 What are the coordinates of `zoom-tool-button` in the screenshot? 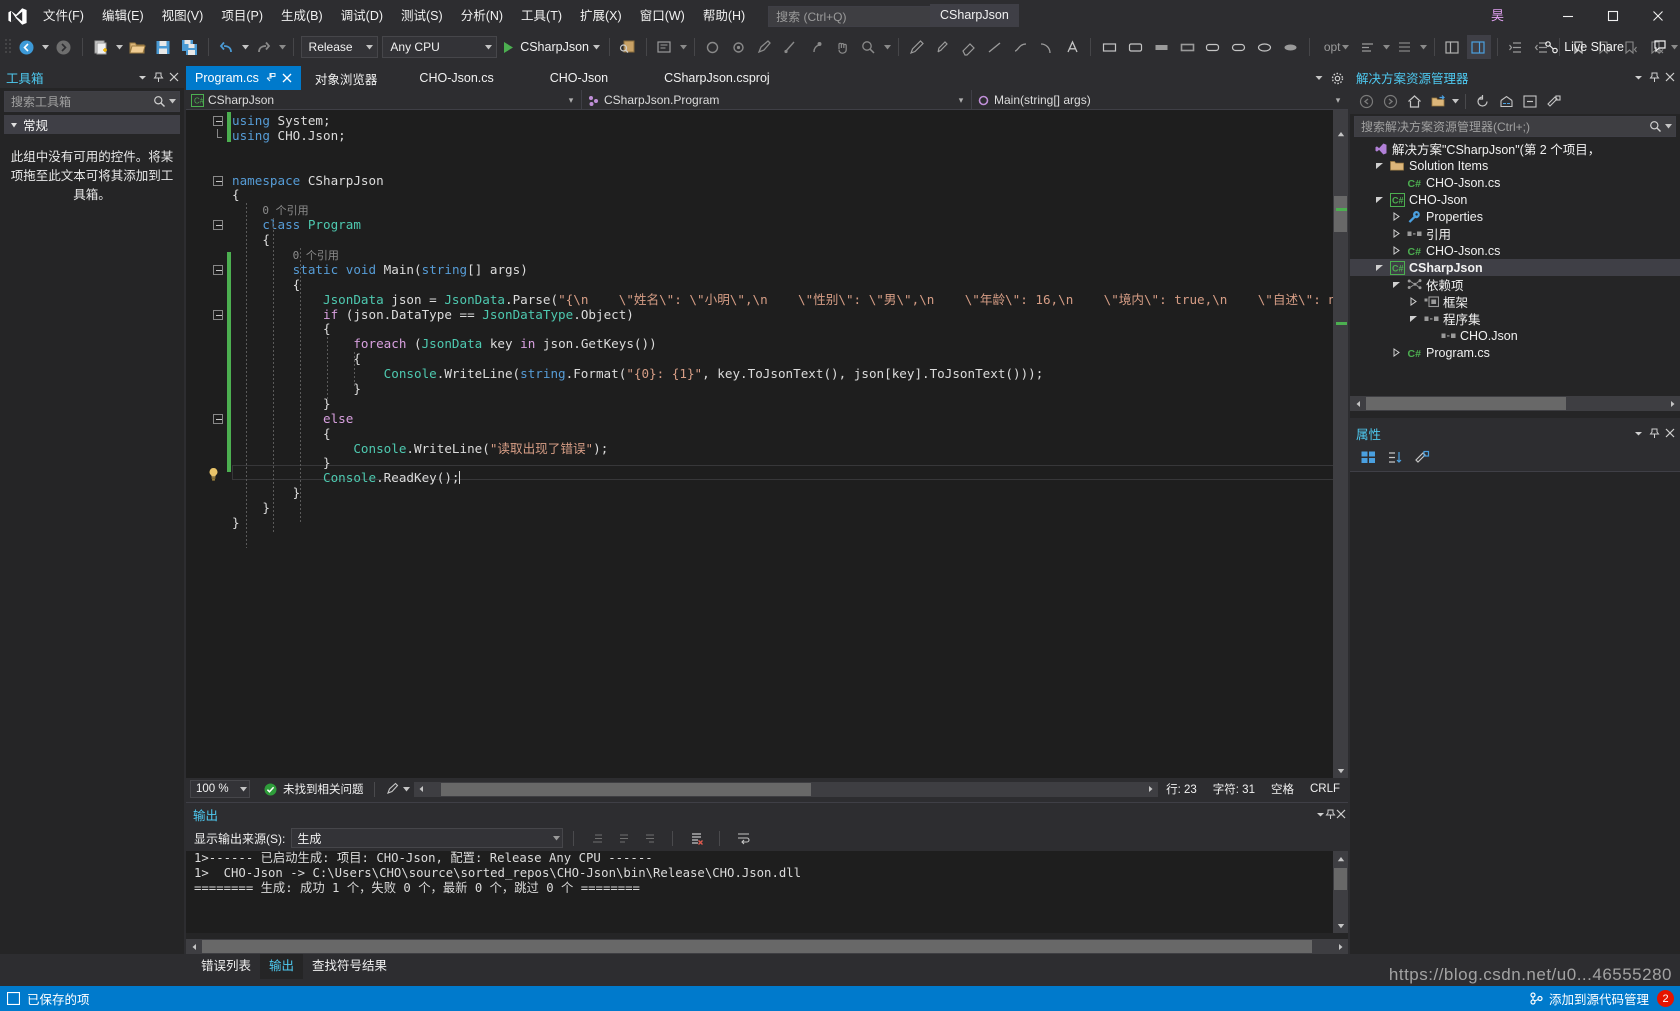 It's located at (869, 47).